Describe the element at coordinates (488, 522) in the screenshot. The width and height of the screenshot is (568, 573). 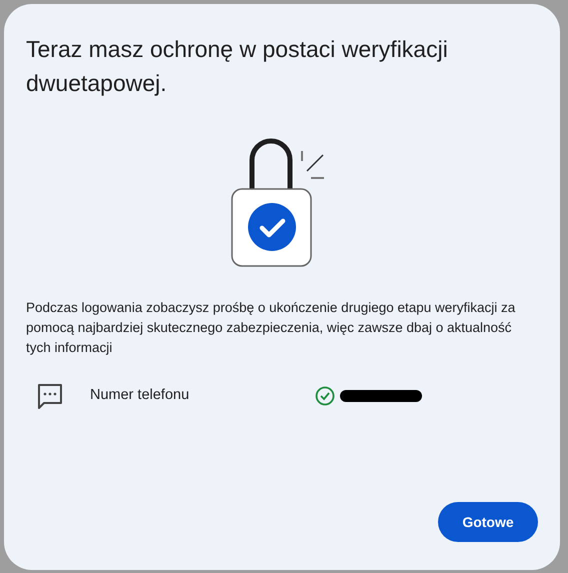
I see `done-button: Gotowe` at that location.